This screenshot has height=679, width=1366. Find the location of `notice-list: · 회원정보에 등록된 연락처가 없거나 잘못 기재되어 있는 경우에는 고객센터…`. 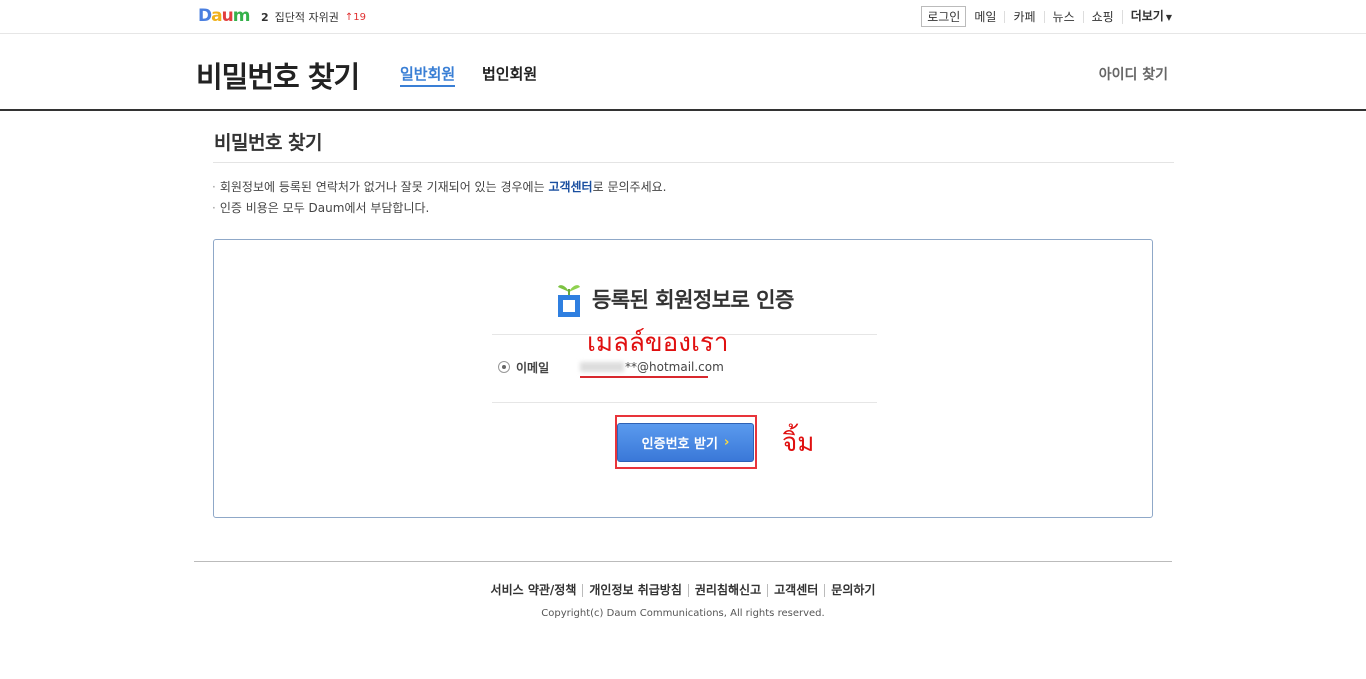

notice-list: · 회원정보에 등록된 연락처가 없거나 잘못 기재되어 있는 경우에는 고객센터… is located at coordinates (439, 198).